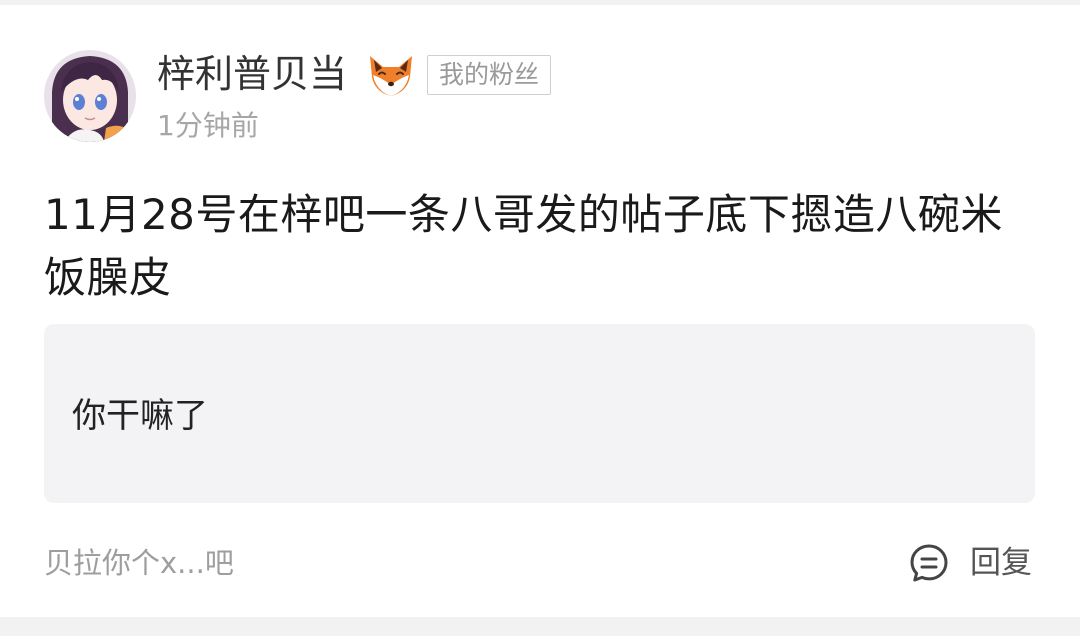  I want to click on reply-label: 回复, so click(1001, 563).